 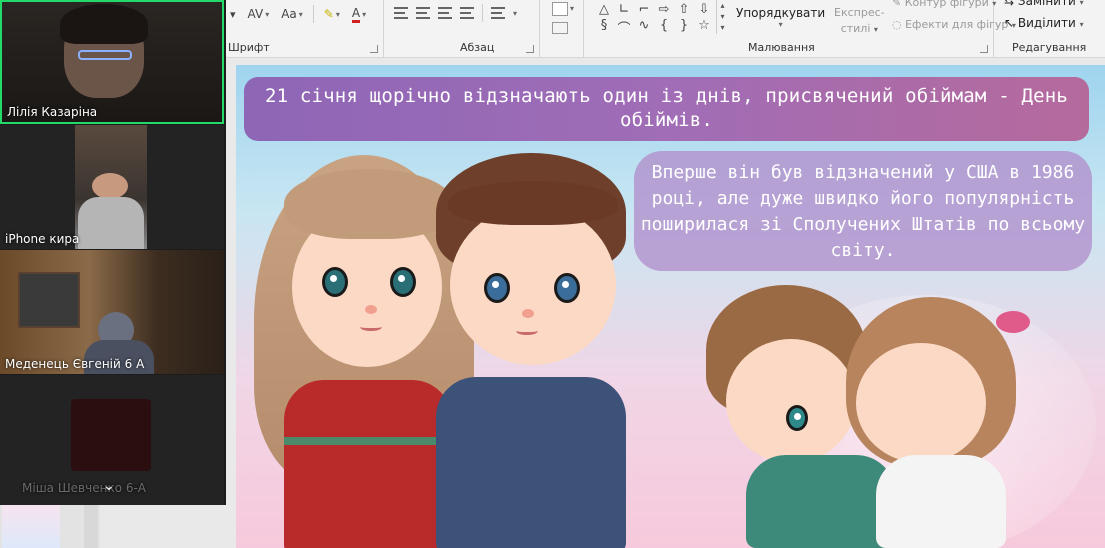 I want to click on font-group: ▾ AV ▾ Aa ▾ ✎ ▾ A ▾ Шрифт, so click(x=305, y=29).